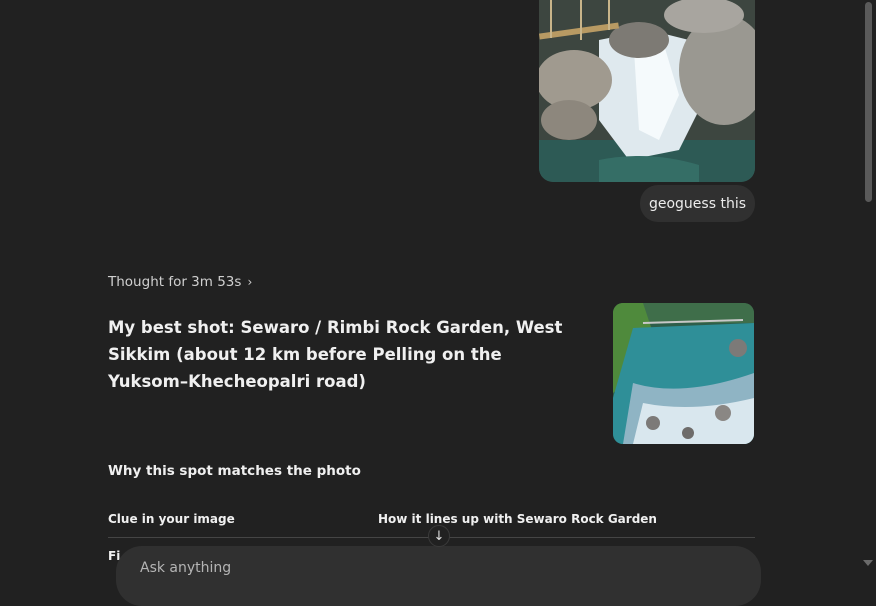  What do you see at coordinates (390, 568) in the screenshot?
I see `chat-input` at bounding box center [390, 568].